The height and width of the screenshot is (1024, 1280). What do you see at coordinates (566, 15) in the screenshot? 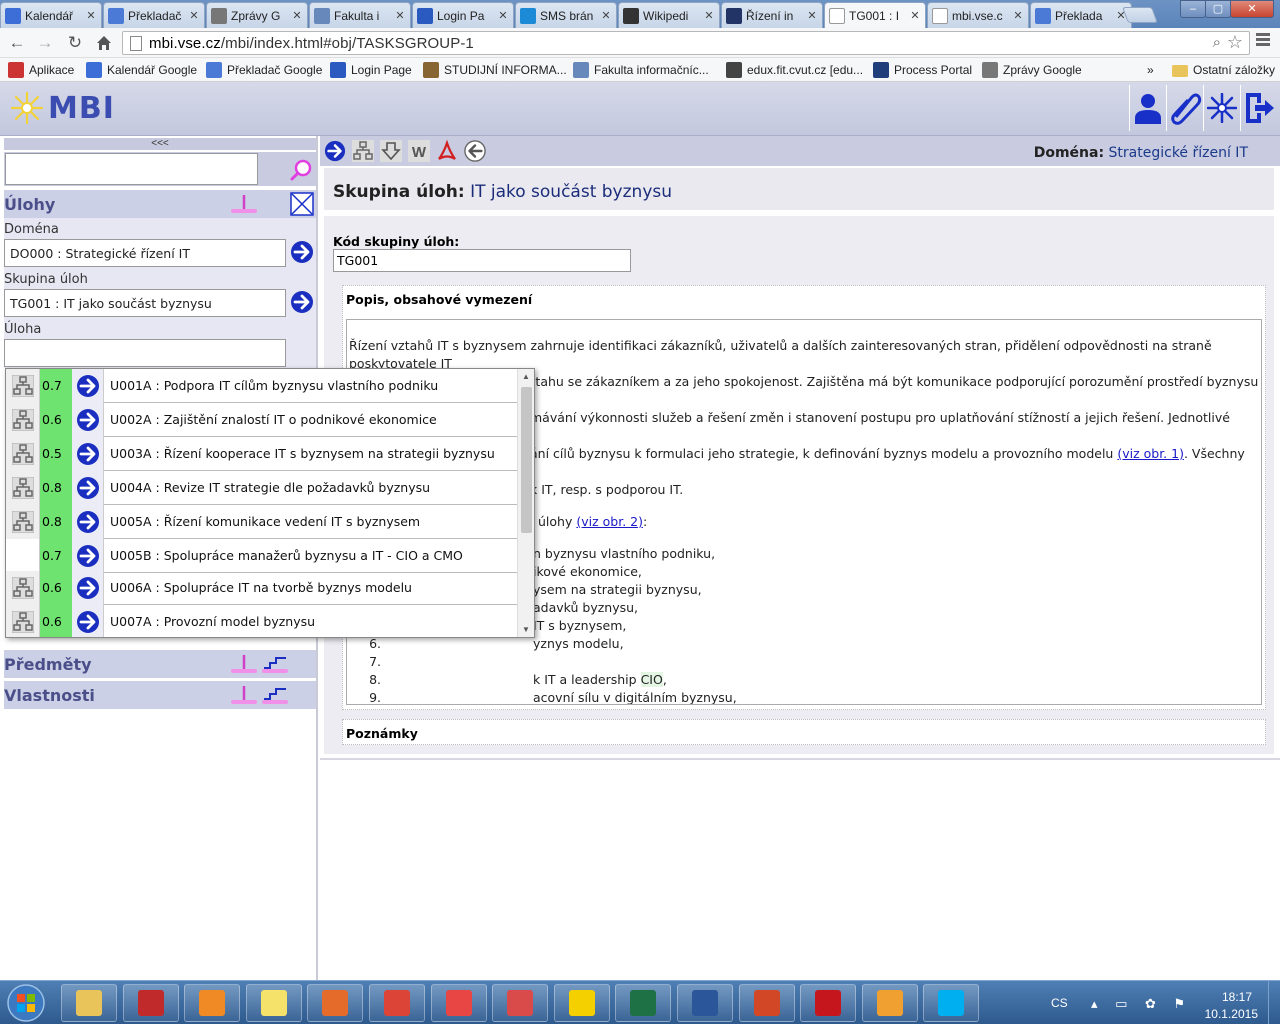
I see `browser-tab: SMS brán ✕` at bounding box center [566, 15].